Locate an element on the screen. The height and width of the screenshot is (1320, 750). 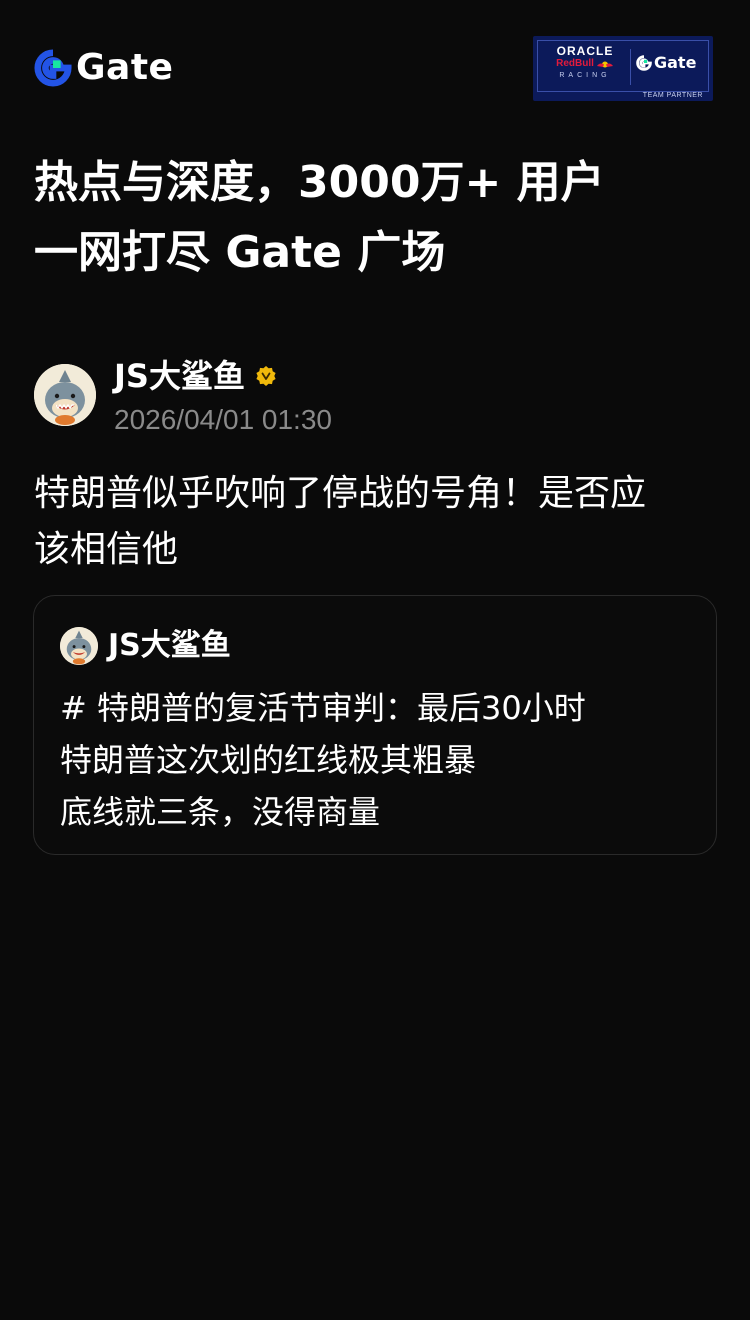
gate-logo: Gate is located at coordinates (103, 68).